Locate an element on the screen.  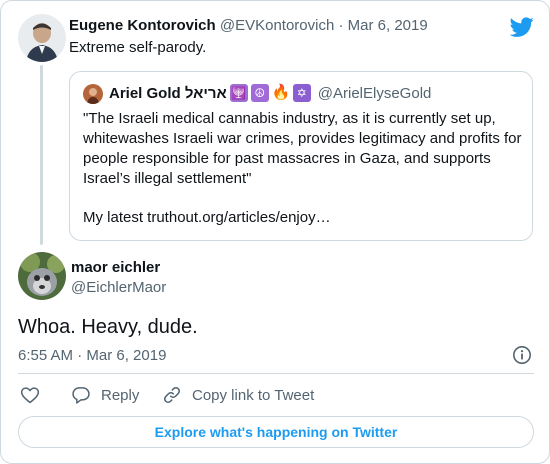
menorah-emoji-icon: 🕎 is located at coordinates (238, 93).